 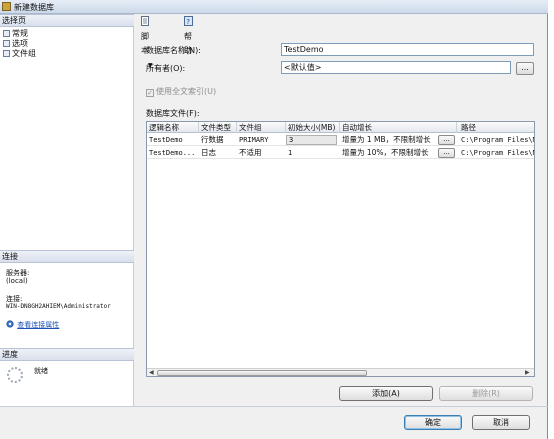 I want to click on cell-file-type: 行数据, so click(x=212, y=139).